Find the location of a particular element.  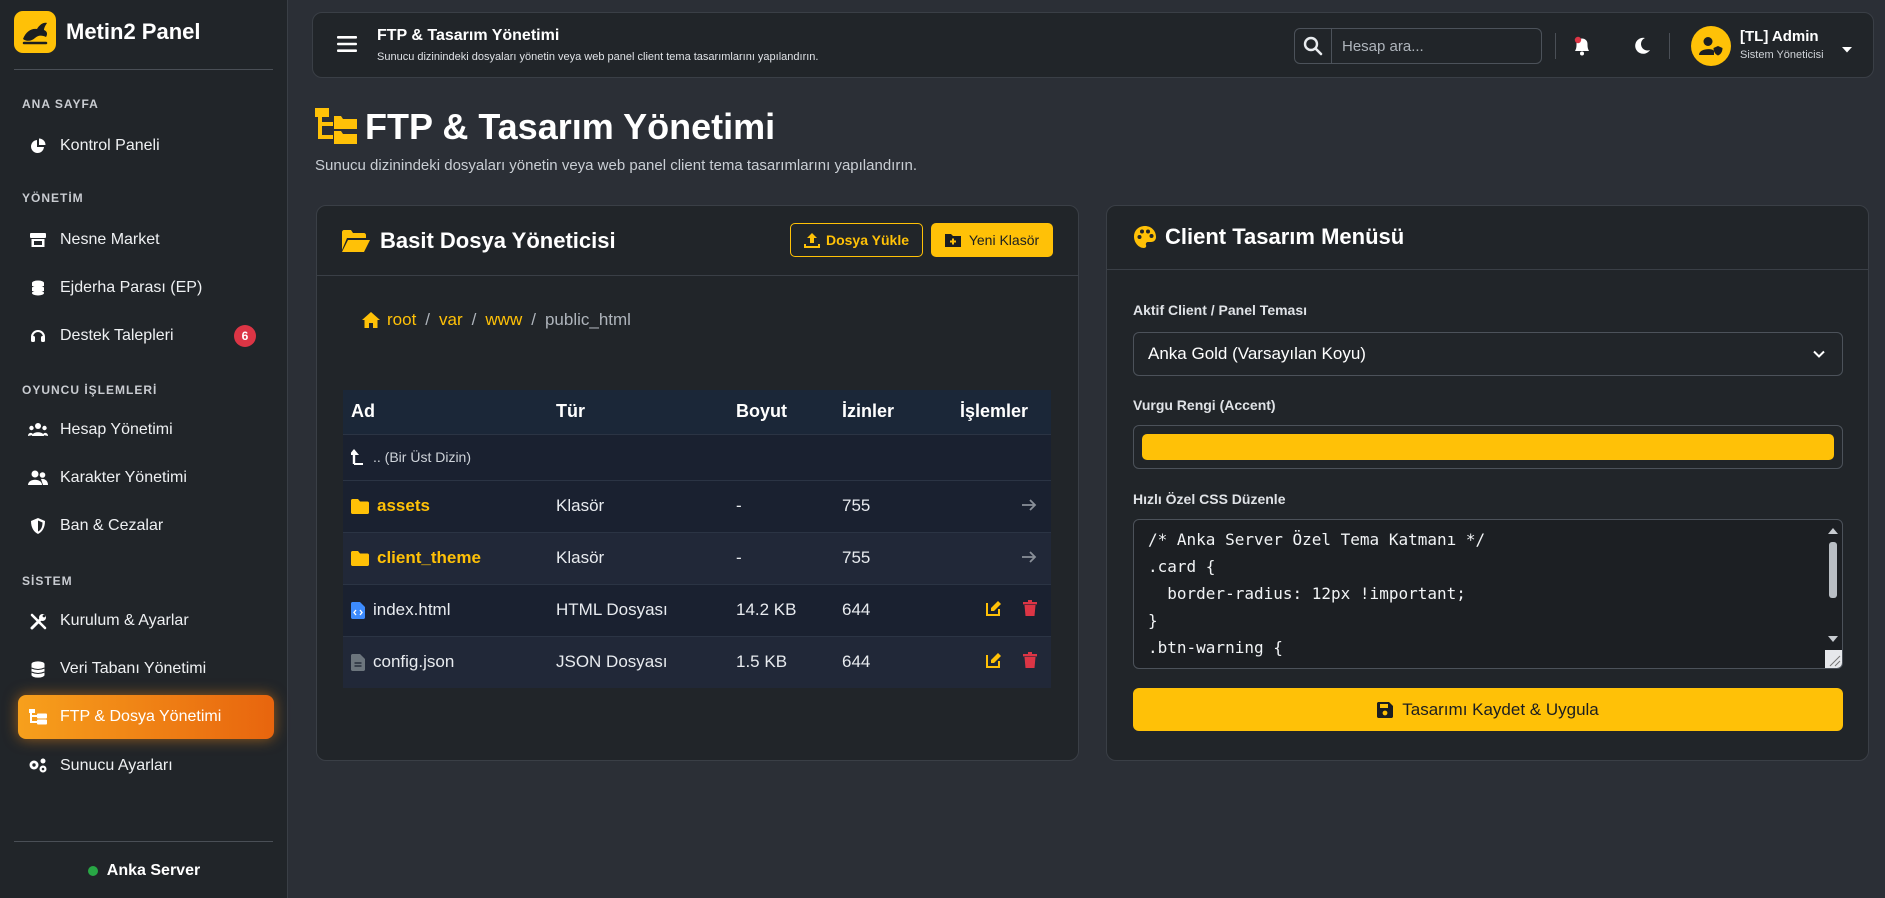

save-design-label: Tasarımı Kaydet & Uygula is located at coordinates (1500, 709).